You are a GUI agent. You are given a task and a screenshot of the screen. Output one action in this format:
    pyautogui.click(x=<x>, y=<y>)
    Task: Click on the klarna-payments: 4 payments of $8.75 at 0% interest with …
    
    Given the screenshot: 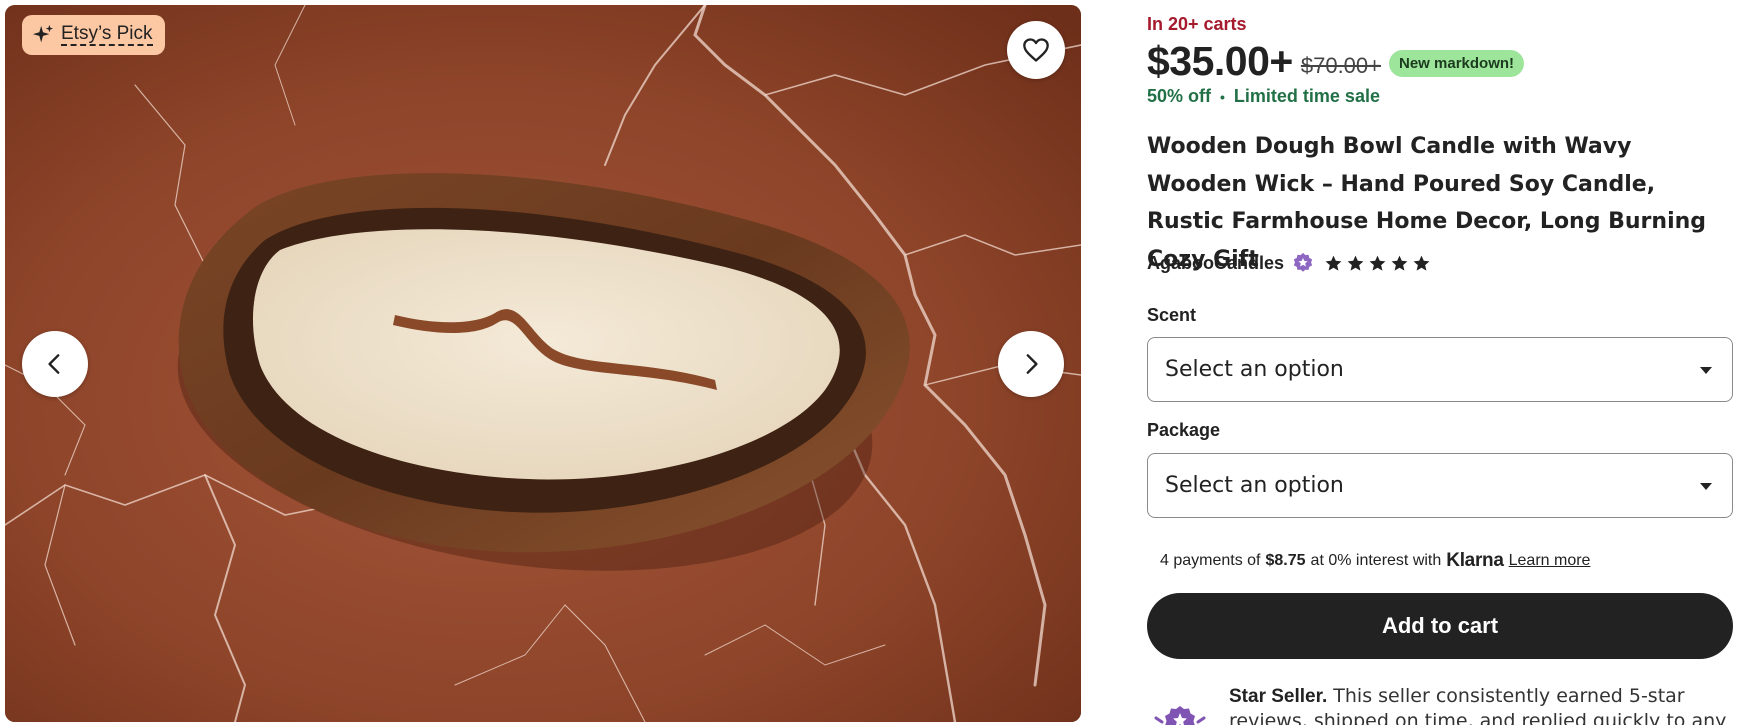 What is the action you would take?
    pyautogui.click(x=1375, y=561)
    